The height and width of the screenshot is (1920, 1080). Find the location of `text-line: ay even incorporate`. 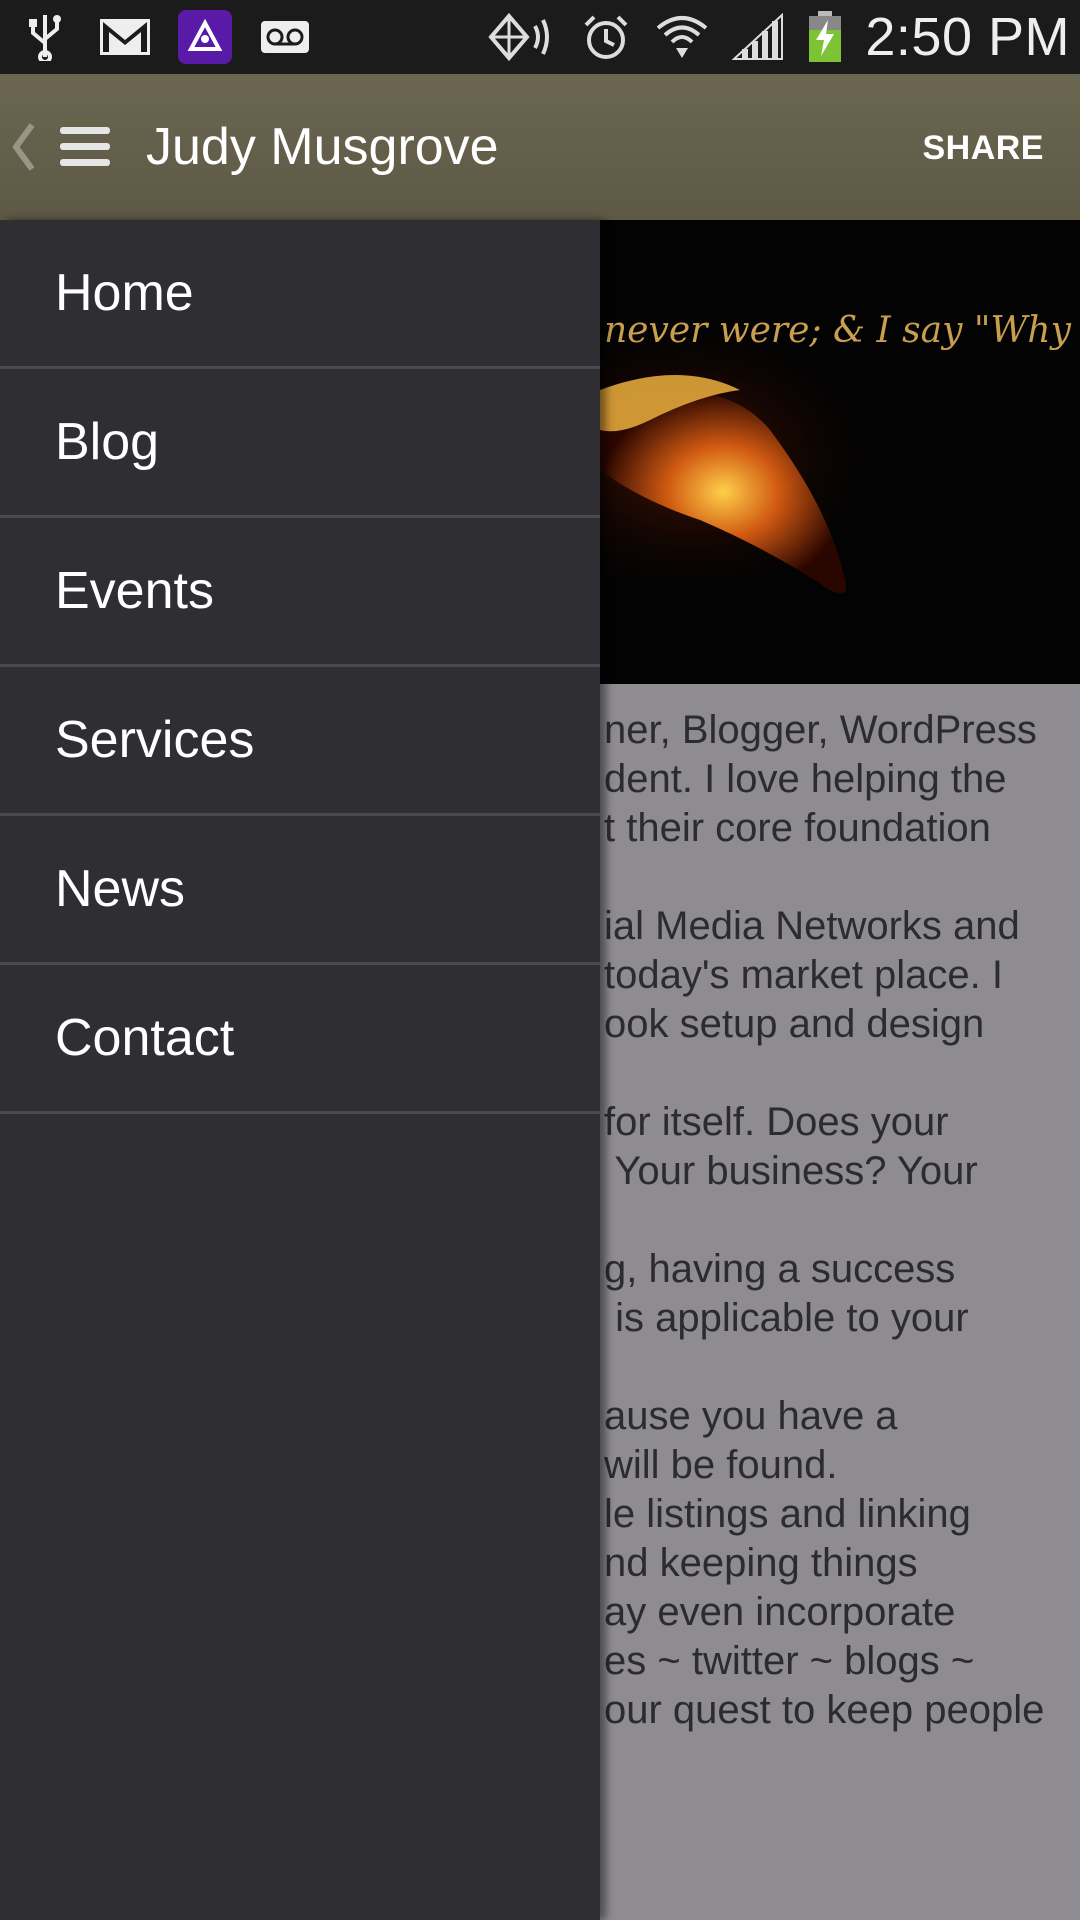

text-line: ay even incorporate is located at coordinates (780, 1612).